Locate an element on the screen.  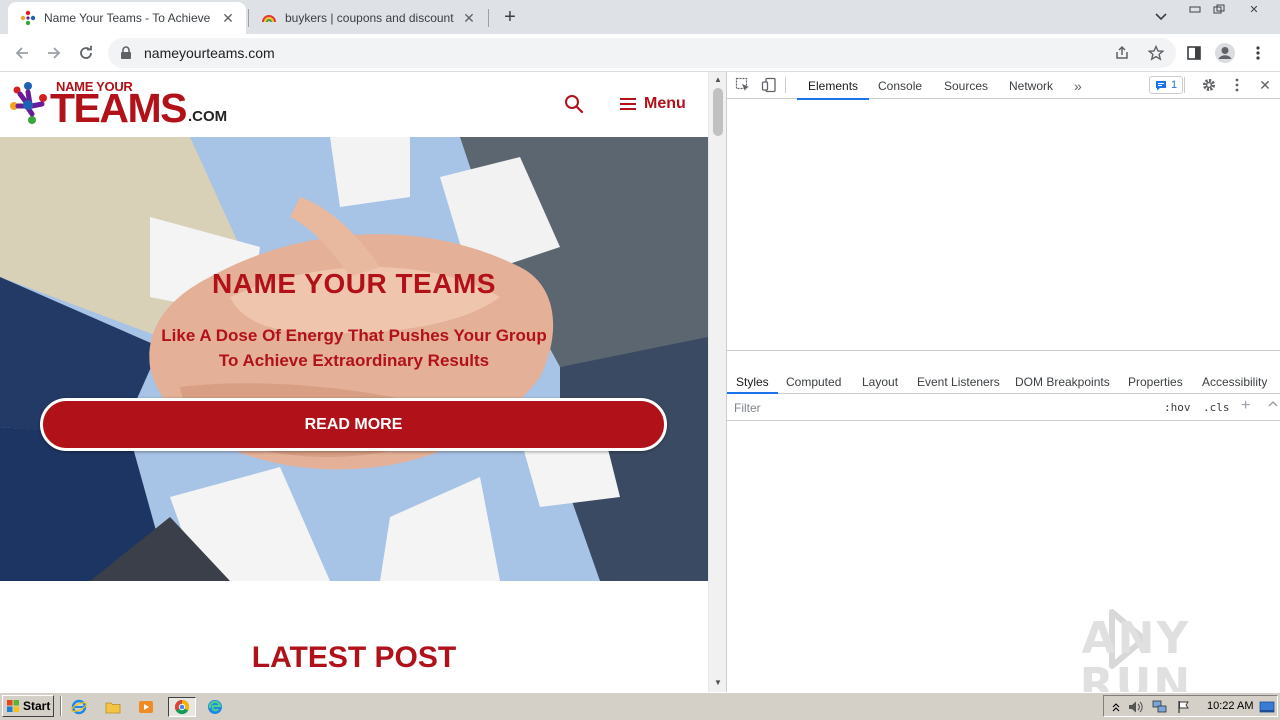
subtab-layout: Layout is located at coordinates (880, 381).